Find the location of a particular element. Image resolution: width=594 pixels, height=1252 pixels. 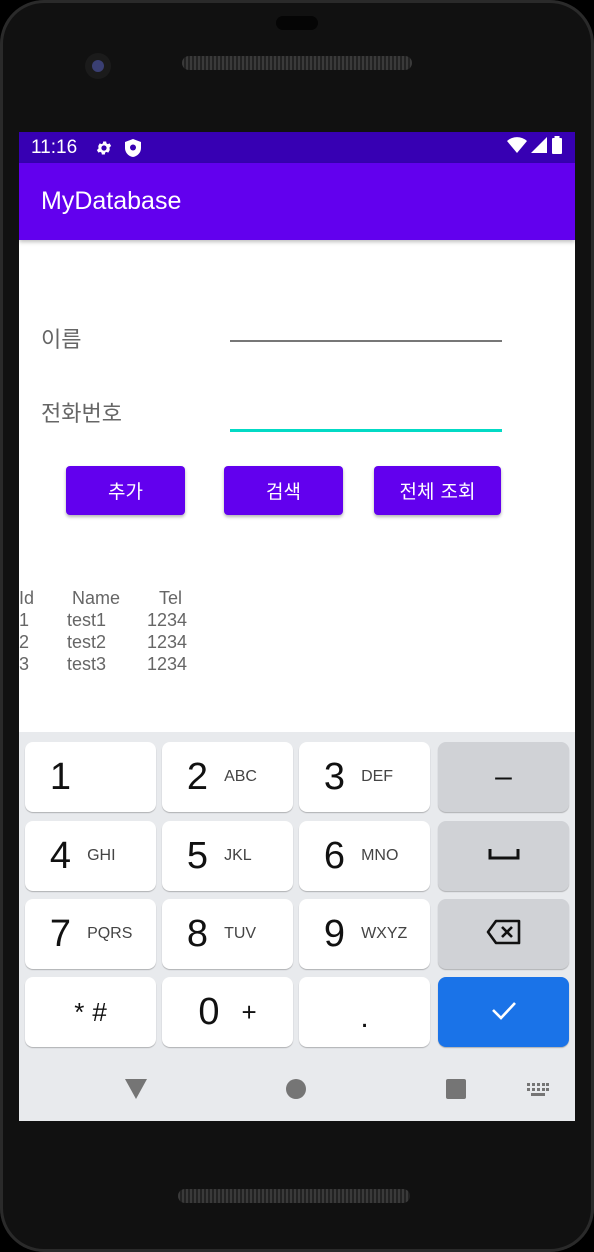

space-icon is located at coordinates (504, 856).